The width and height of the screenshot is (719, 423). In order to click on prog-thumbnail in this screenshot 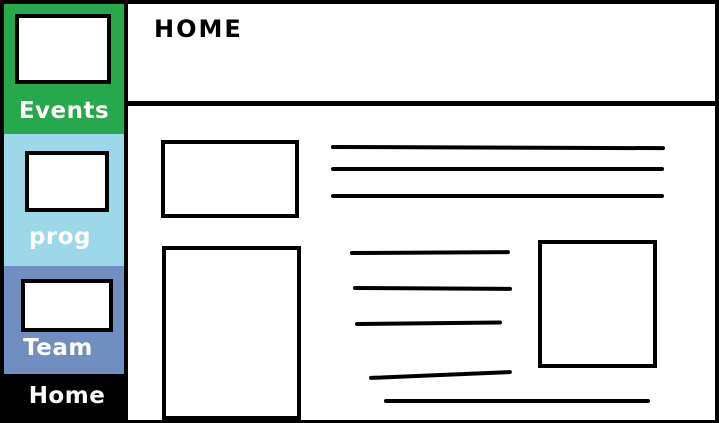, I will do `click(67, 181)`.